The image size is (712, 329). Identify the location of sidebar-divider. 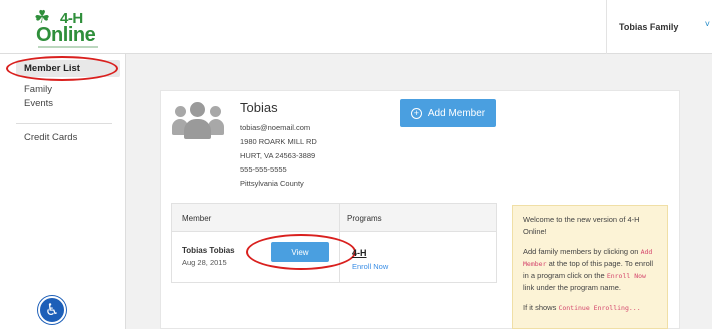
(64, 123).